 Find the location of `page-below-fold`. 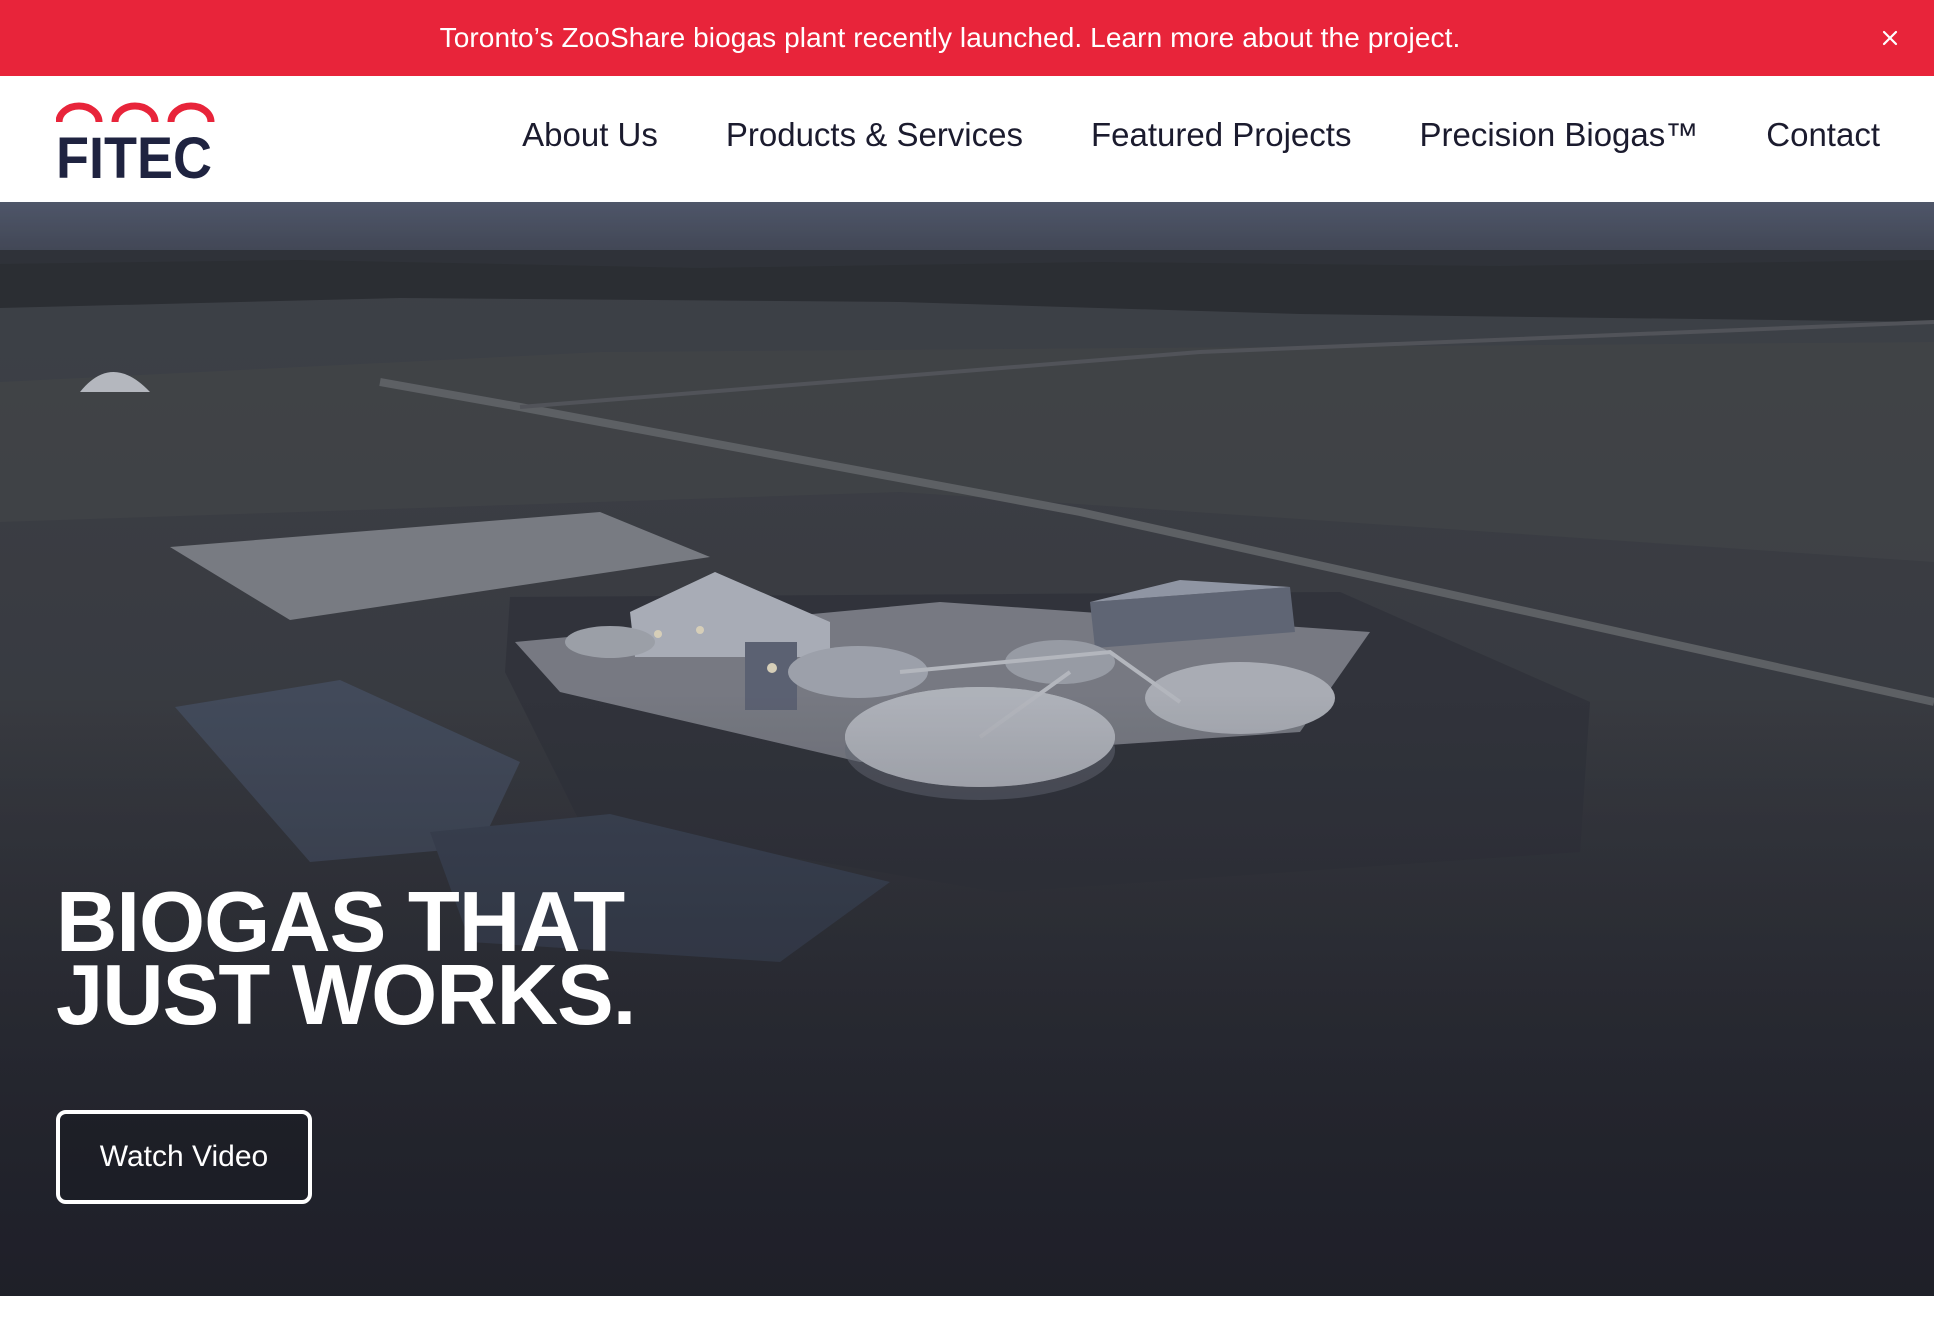

page-below-fold is located at coordinates (967, 1320).